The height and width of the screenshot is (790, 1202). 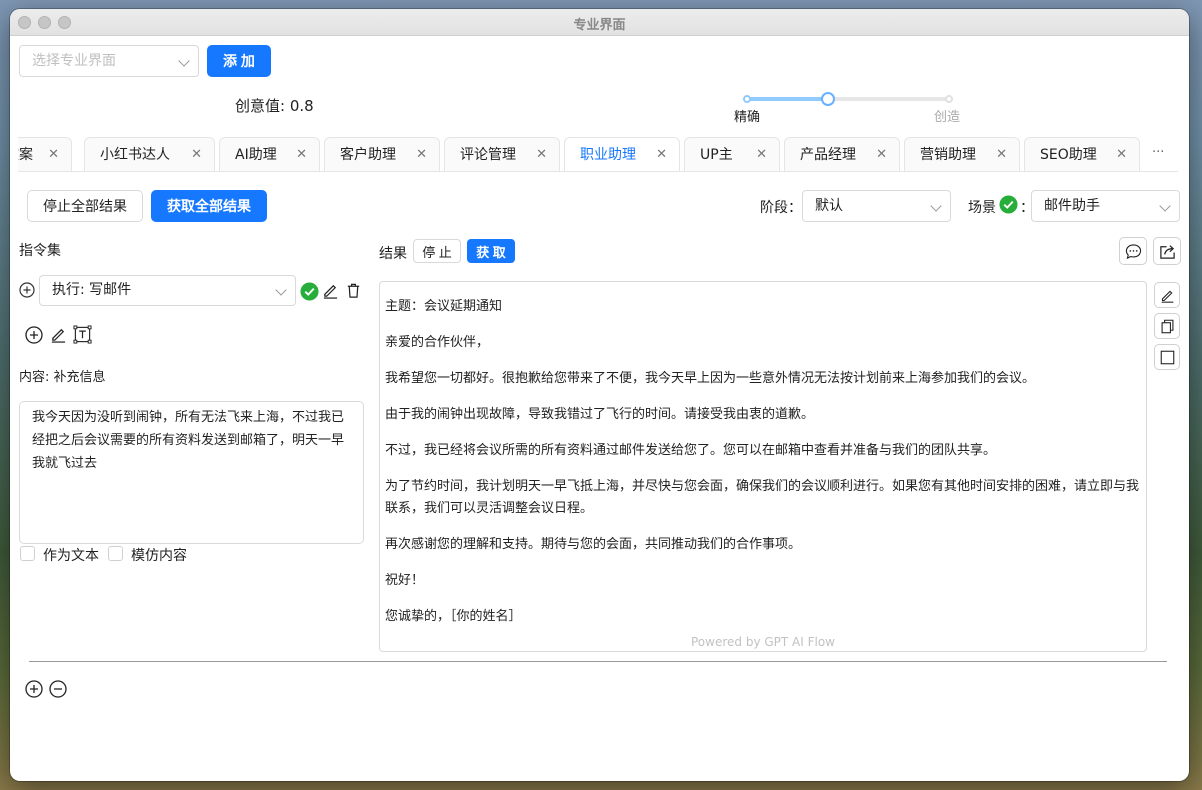 What do you see at coordinates (256, 155) in the screenshot?
I see `tab-label: AI助理` at bounding box center [256, 155].